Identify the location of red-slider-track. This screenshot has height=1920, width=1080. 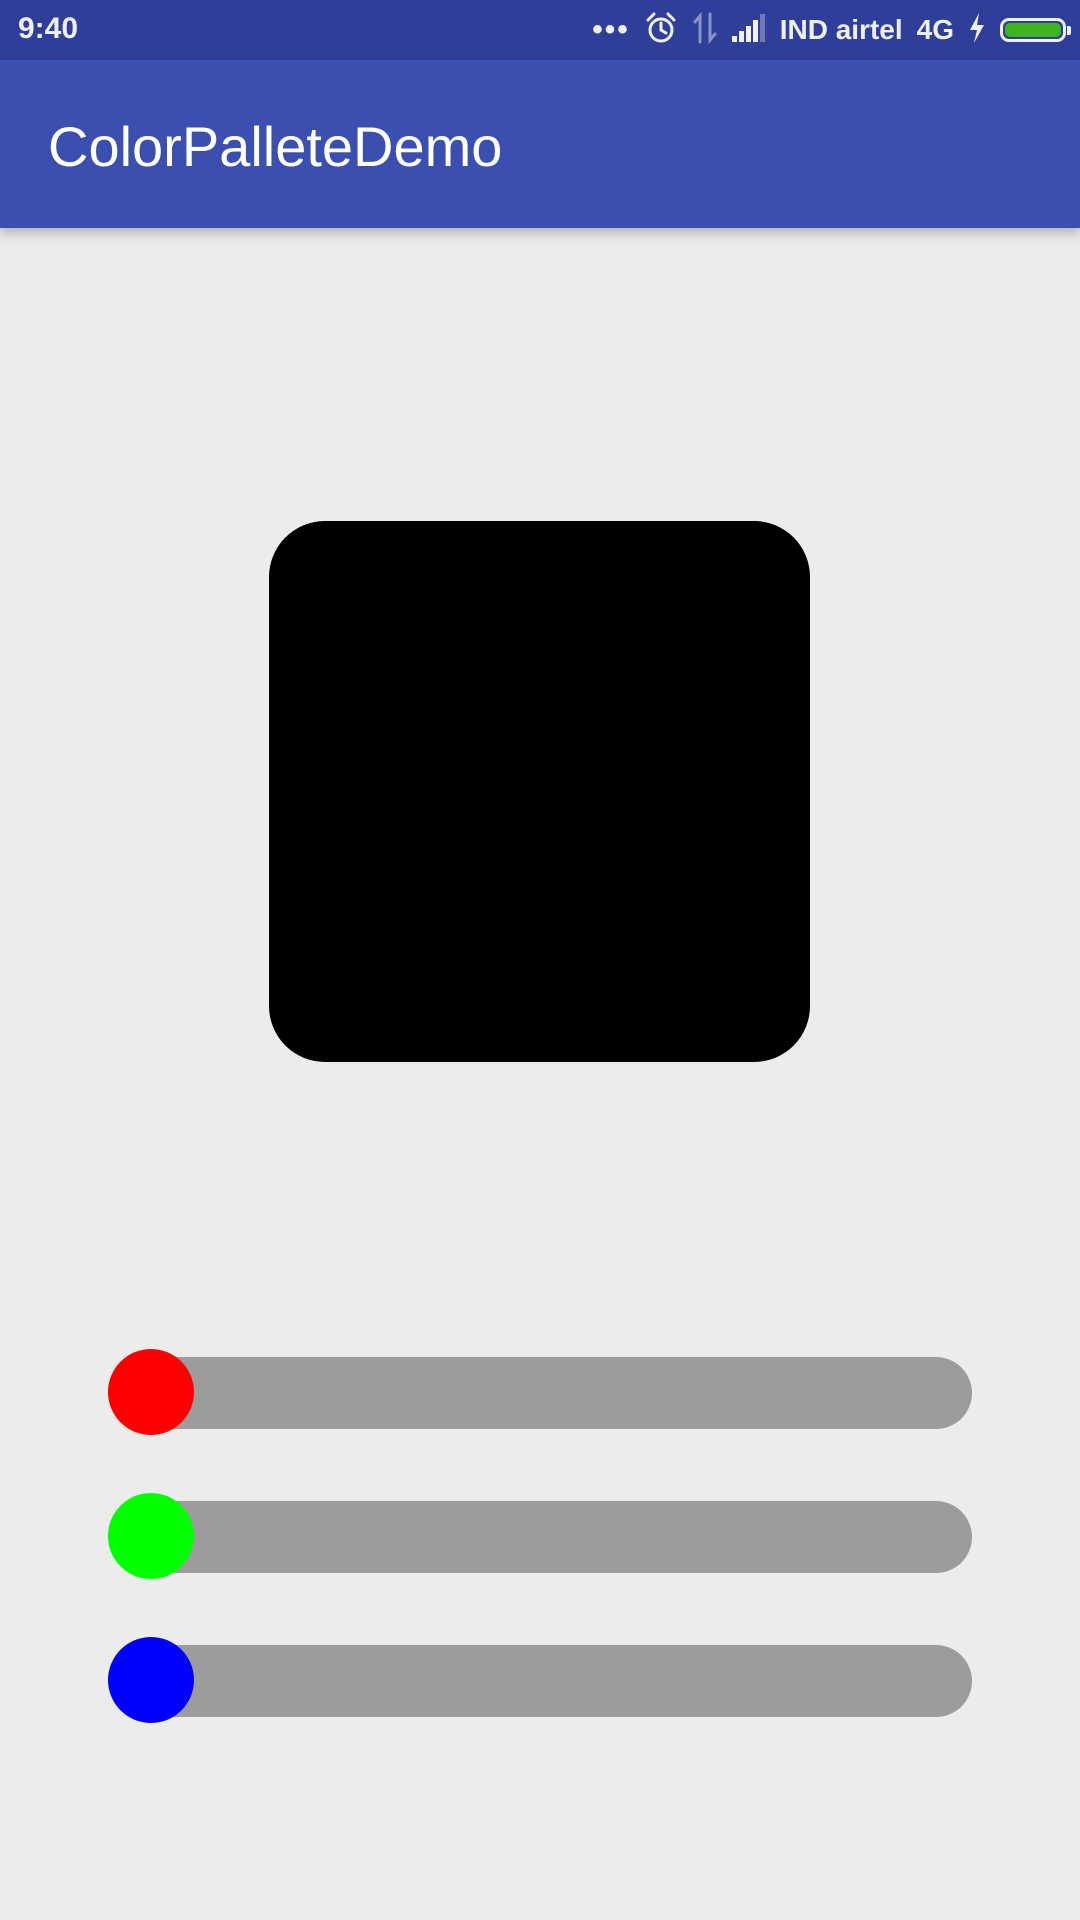
(555, 1393).